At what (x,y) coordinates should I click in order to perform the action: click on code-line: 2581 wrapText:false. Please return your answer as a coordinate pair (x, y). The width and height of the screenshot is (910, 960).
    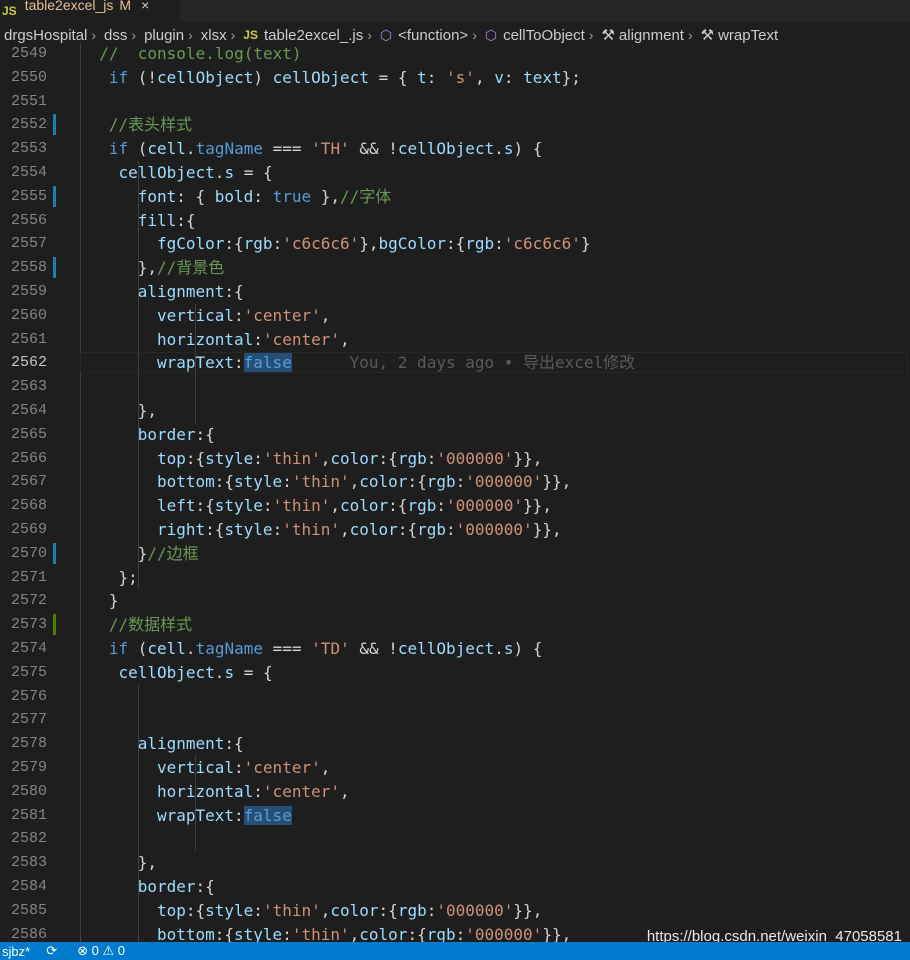
    Looking at the image, I should click on (455, 816).